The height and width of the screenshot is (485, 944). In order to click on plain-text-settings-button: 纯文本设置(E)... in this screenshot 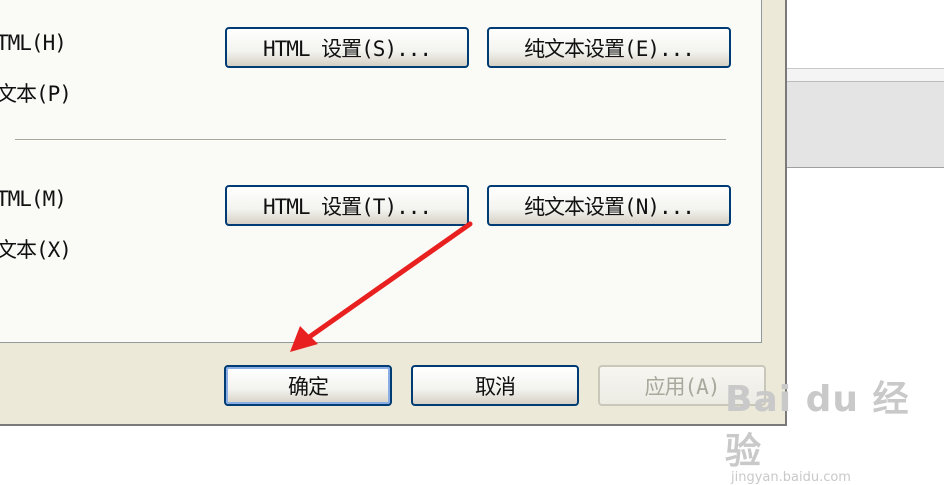, I will do `click(609, 47)`.